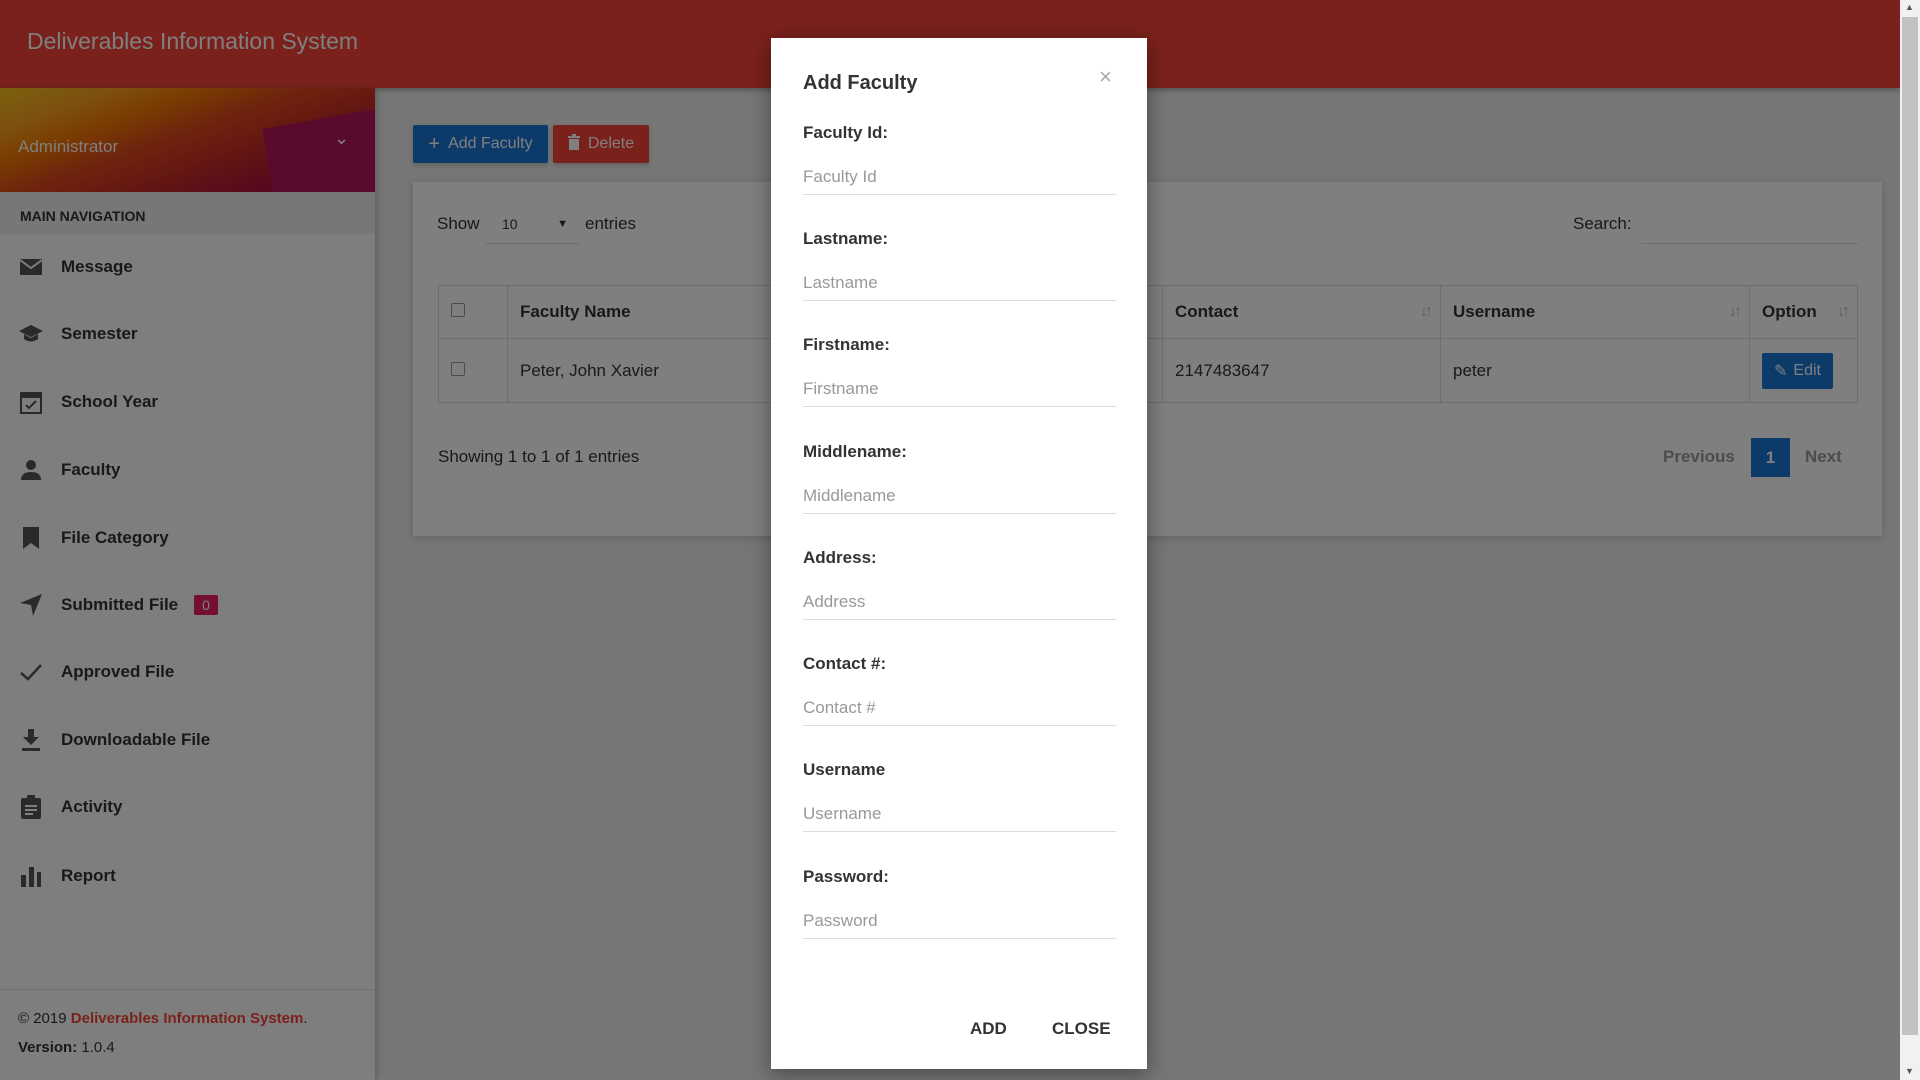 Image resolution: width=1920 pixels, height=1080 pixels. Describe the element at coordinates (988, 1029) in the screenshot. I see `add-button: ADD` at that location.